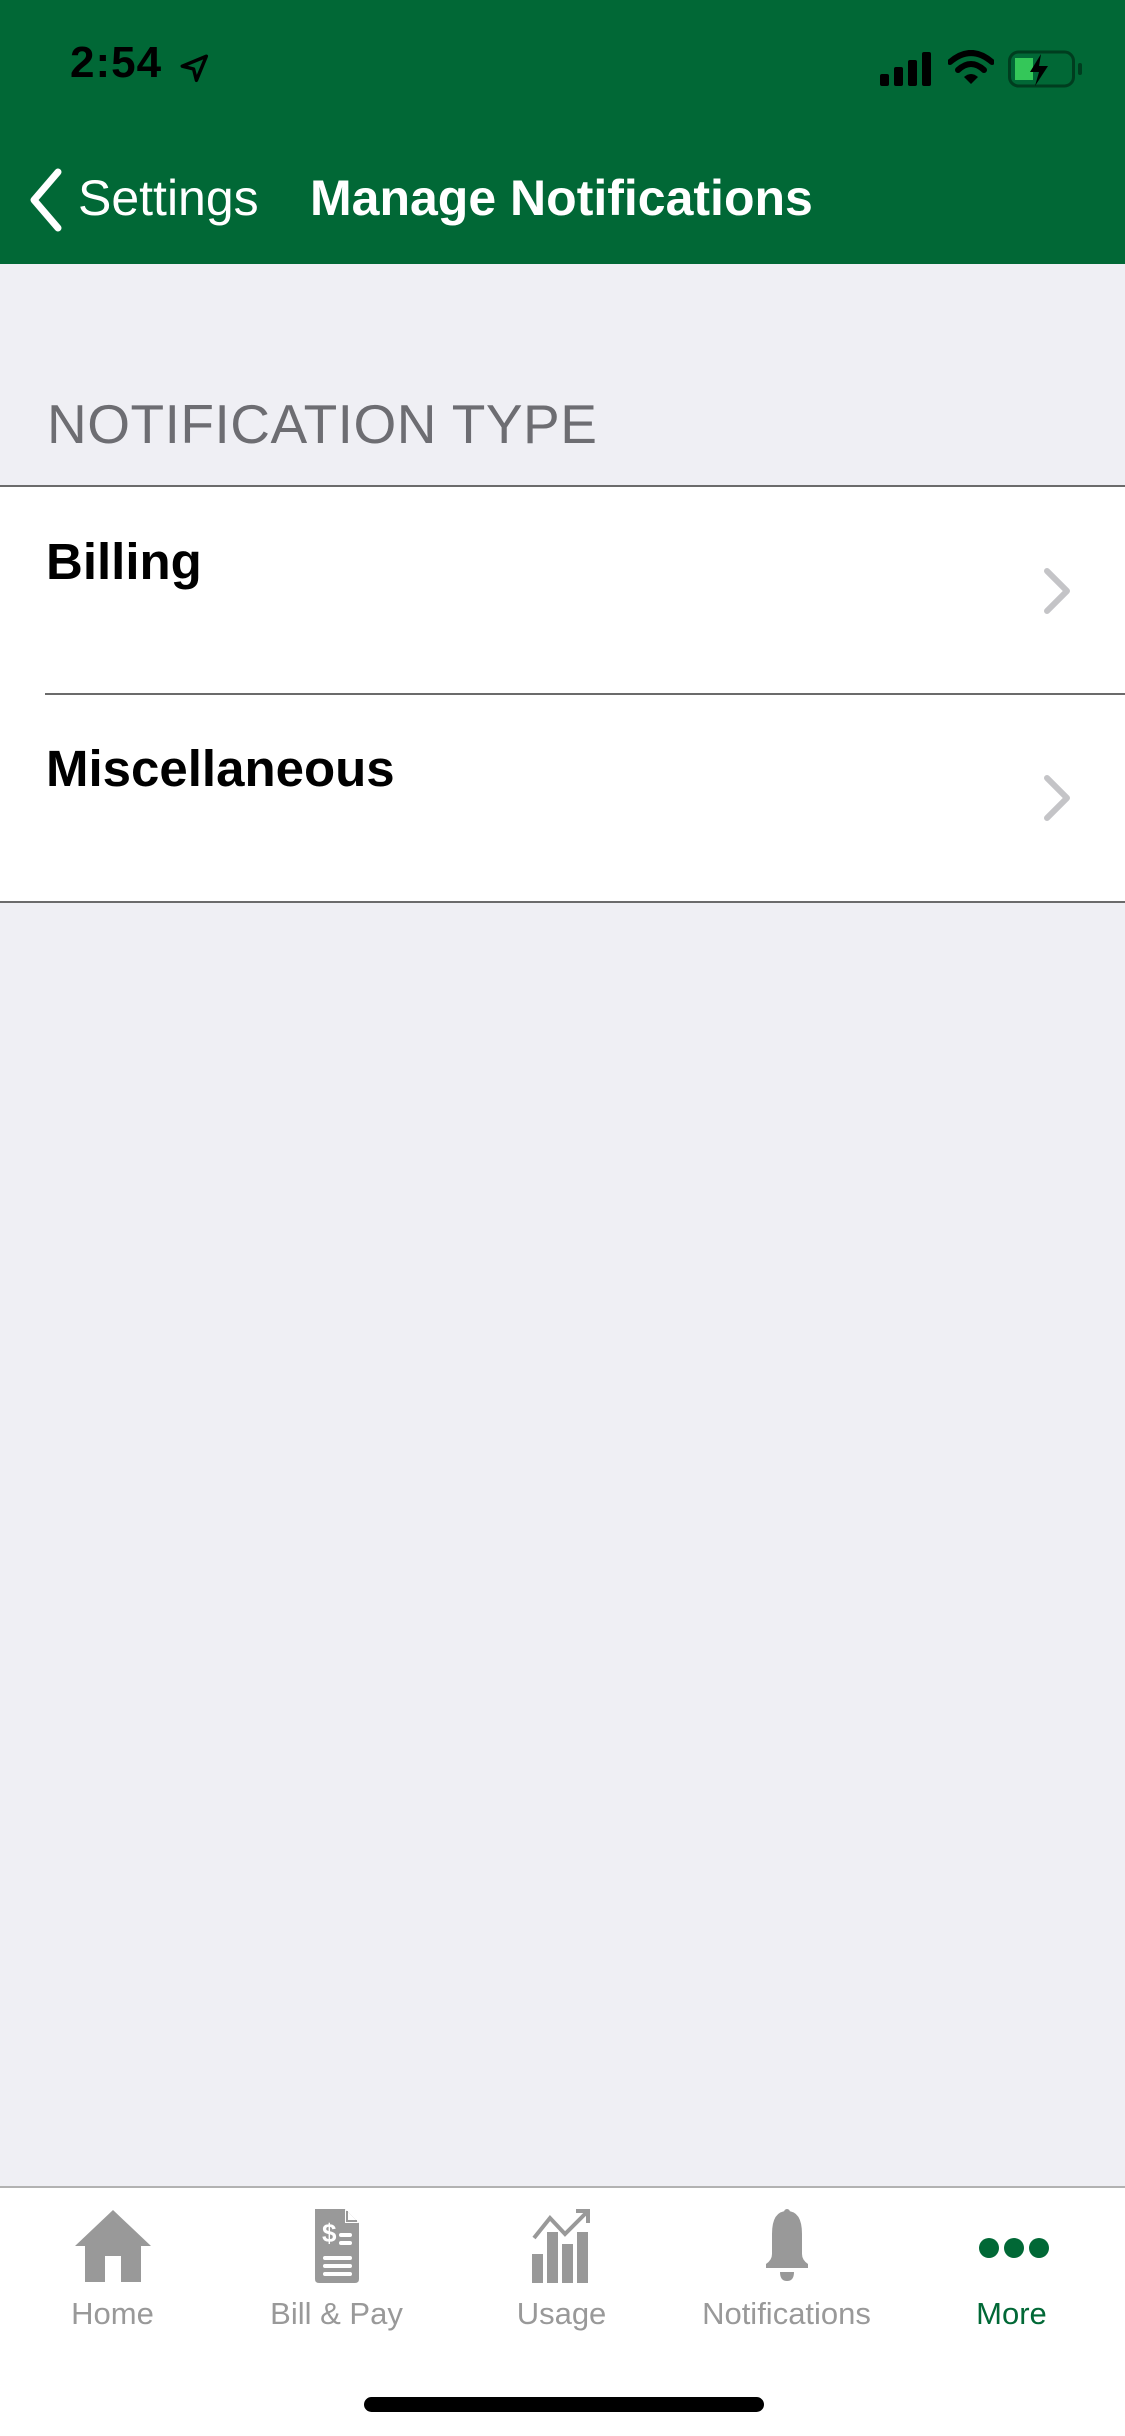 The width and height of the screenshot is (1125, 2436). I want to click on list-item-billing: Billing, so click(562, 590).